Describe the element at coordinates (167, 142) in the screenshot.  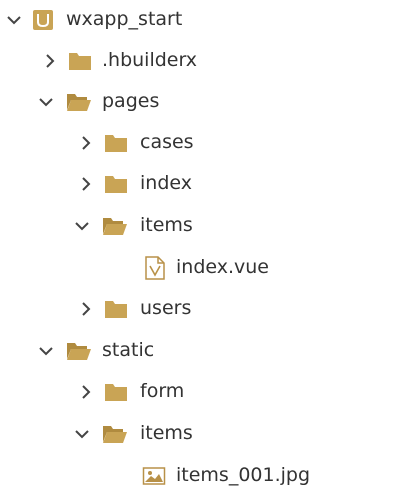
I see `tree-item-label: cases` at that location.